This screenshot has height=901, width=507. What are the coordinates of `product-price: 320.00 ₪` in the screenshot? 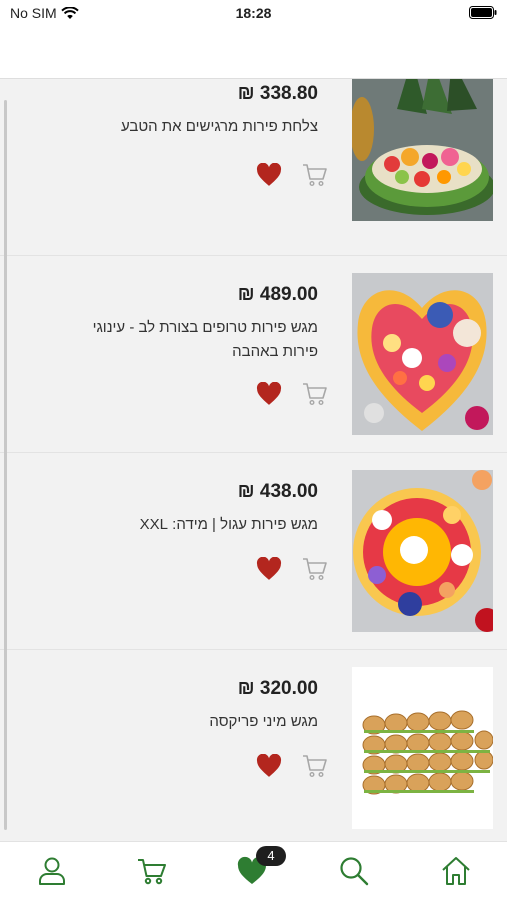 It's located at (277, 688).